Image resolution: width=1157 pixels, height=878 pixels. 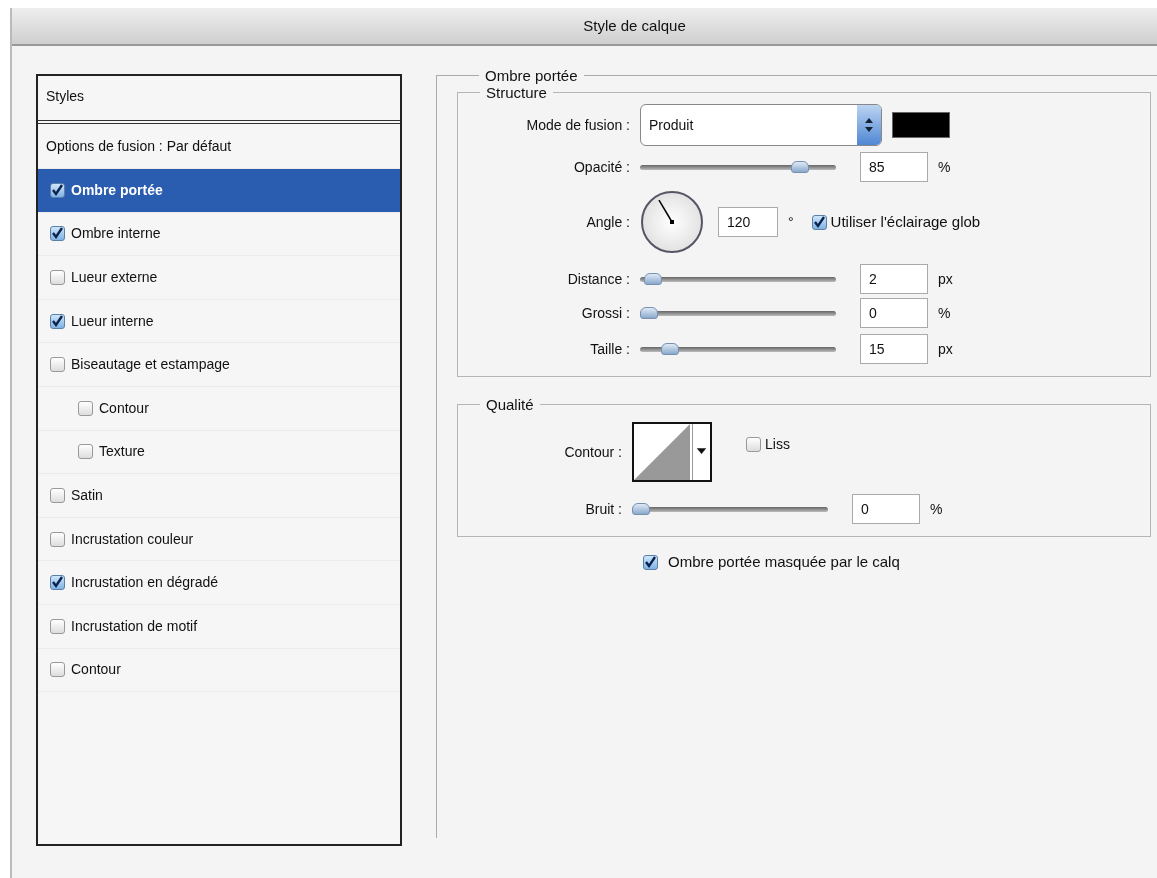 What do you see at coordinates (510, 404) in the screenshot?
I see `group-title: Qualité` at bounding box center [510, 404].